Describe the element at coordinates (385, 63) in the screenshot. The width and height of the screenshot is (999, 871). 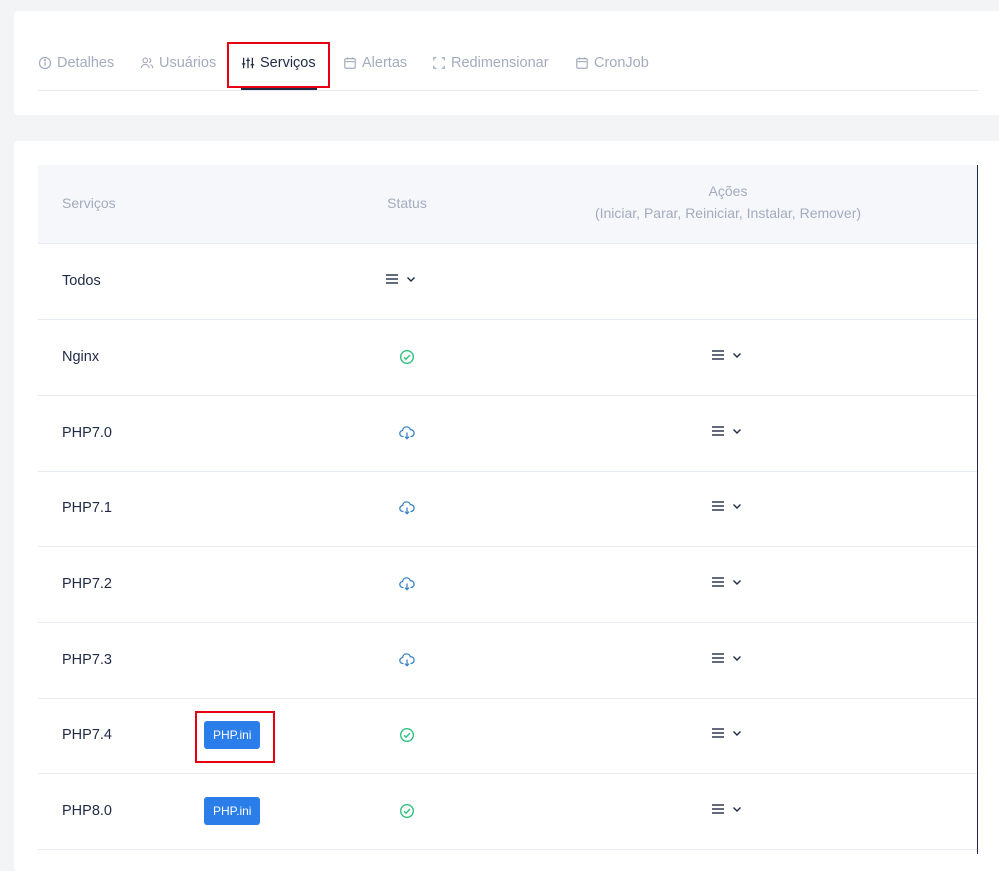
I see `tab-label: Alertas` at that location.